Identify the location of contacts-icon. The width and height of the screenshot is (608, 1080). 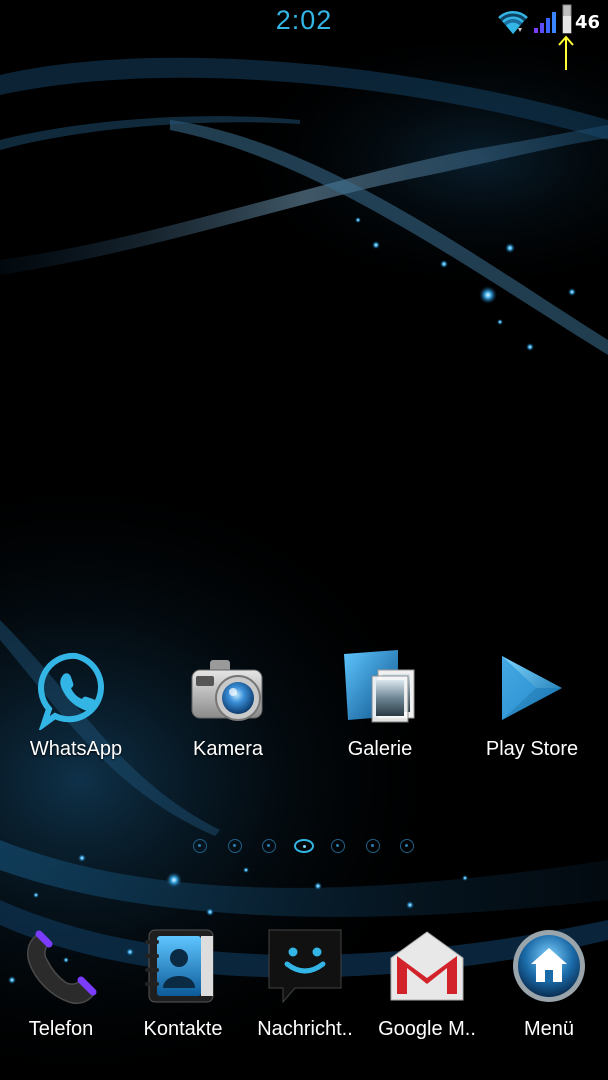
(179, 966).